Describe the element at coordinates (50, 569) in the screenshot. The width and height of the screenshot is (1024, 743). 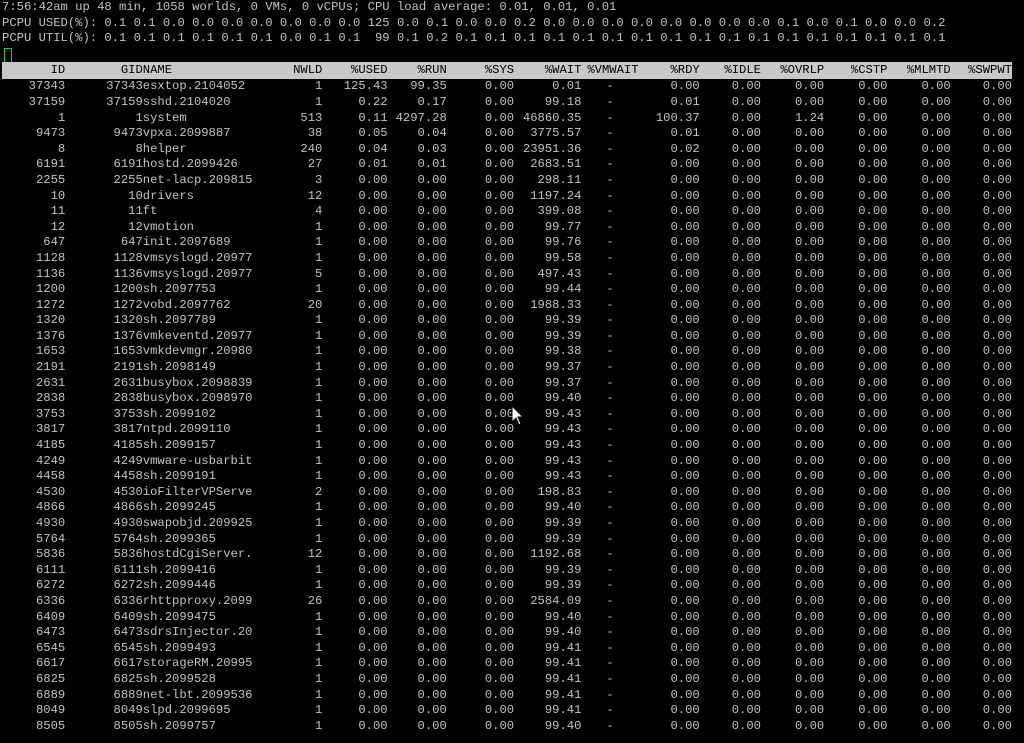
I see `cell-id: 6111` at that location.